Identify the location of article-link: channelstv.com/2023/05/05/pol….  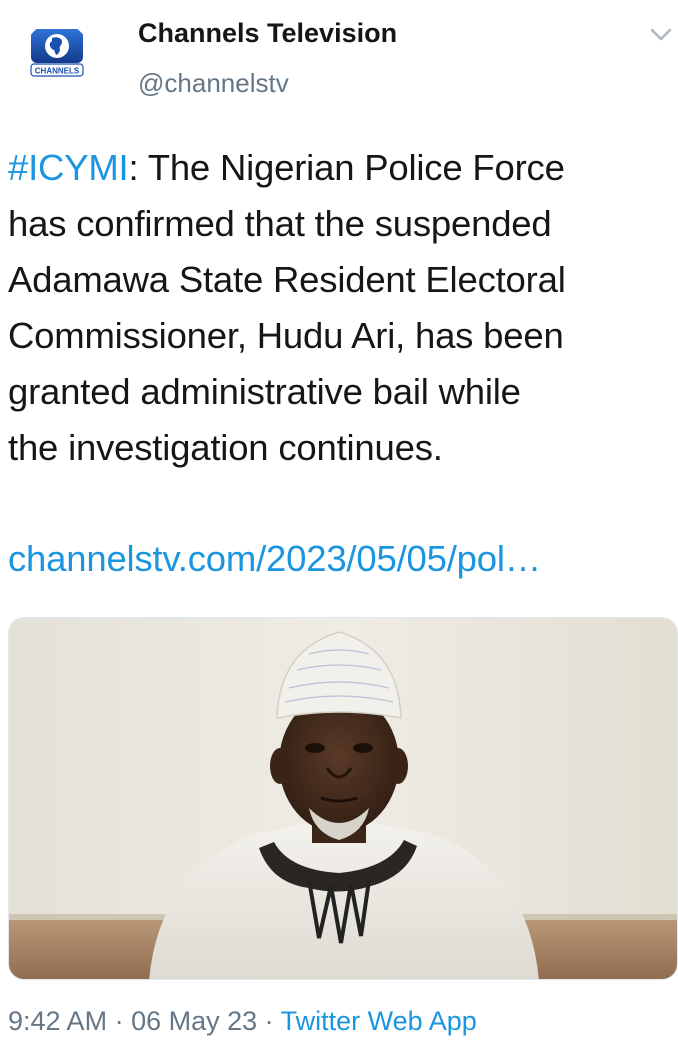
(274, 559).